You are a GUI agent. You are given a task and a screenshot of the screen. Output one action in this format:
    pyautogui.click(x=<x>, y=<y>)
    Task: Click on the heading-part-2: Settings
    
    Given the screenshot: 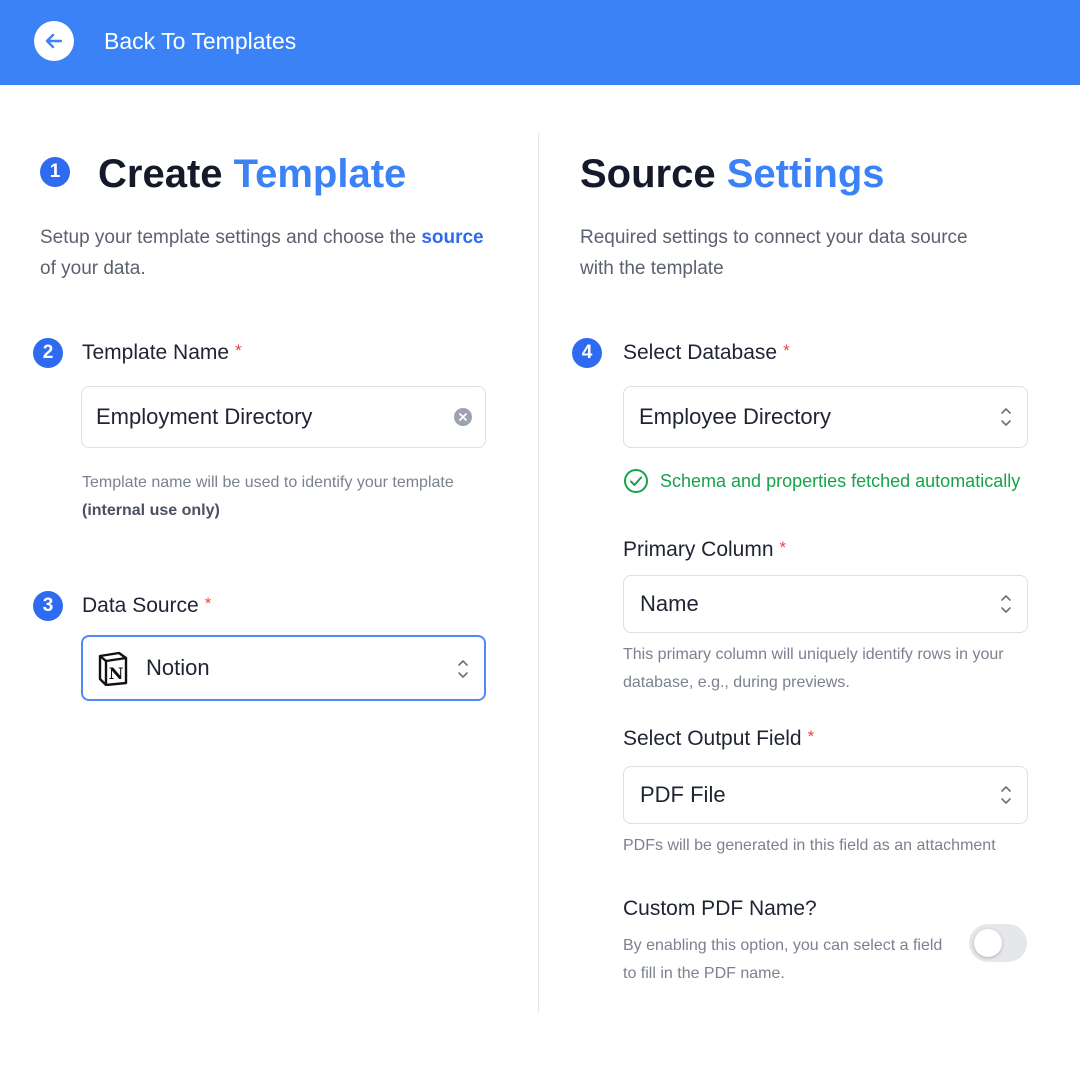 What is the action you would take?
    pyautogui.click(x=805, y=174)
    